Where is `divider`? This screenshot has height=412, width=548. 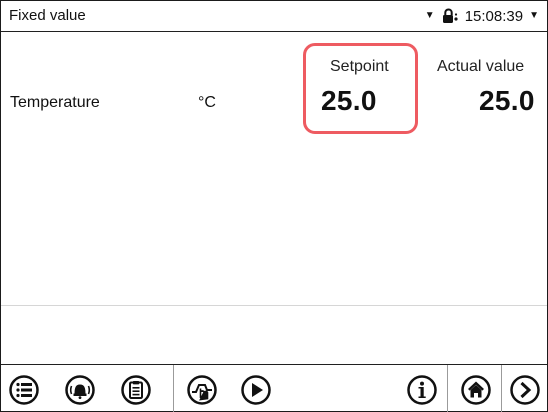 divider is located at coordinates (274, 305).